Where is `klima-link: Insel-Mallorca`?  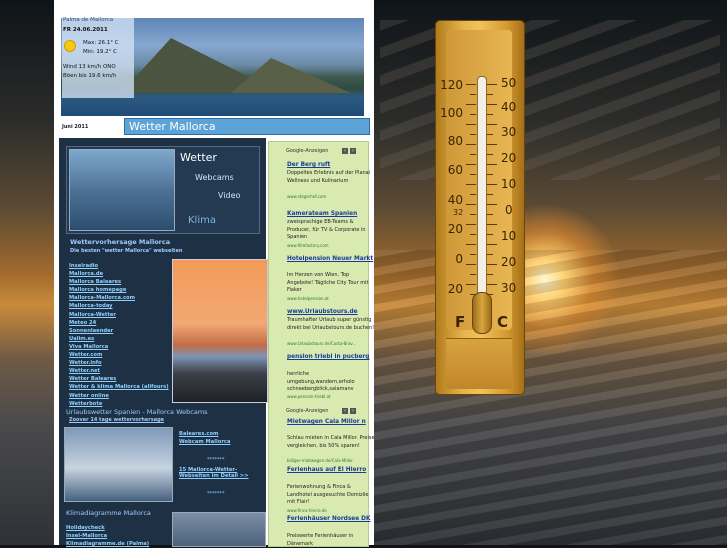
klima-link: Insel-Mallorca is located at coordinates (86, 536).